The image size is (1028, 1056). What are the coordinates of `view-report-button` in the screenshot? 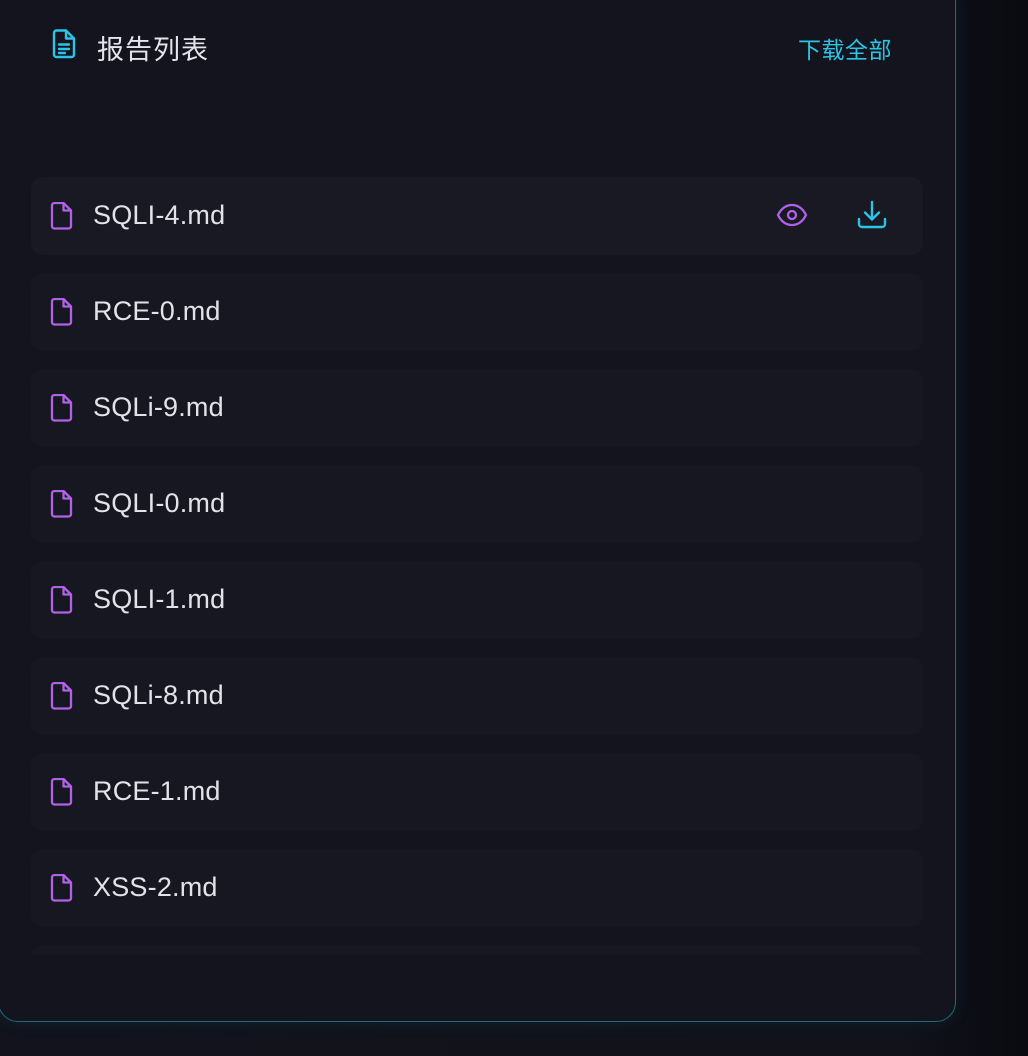 It's located at (792, 215).